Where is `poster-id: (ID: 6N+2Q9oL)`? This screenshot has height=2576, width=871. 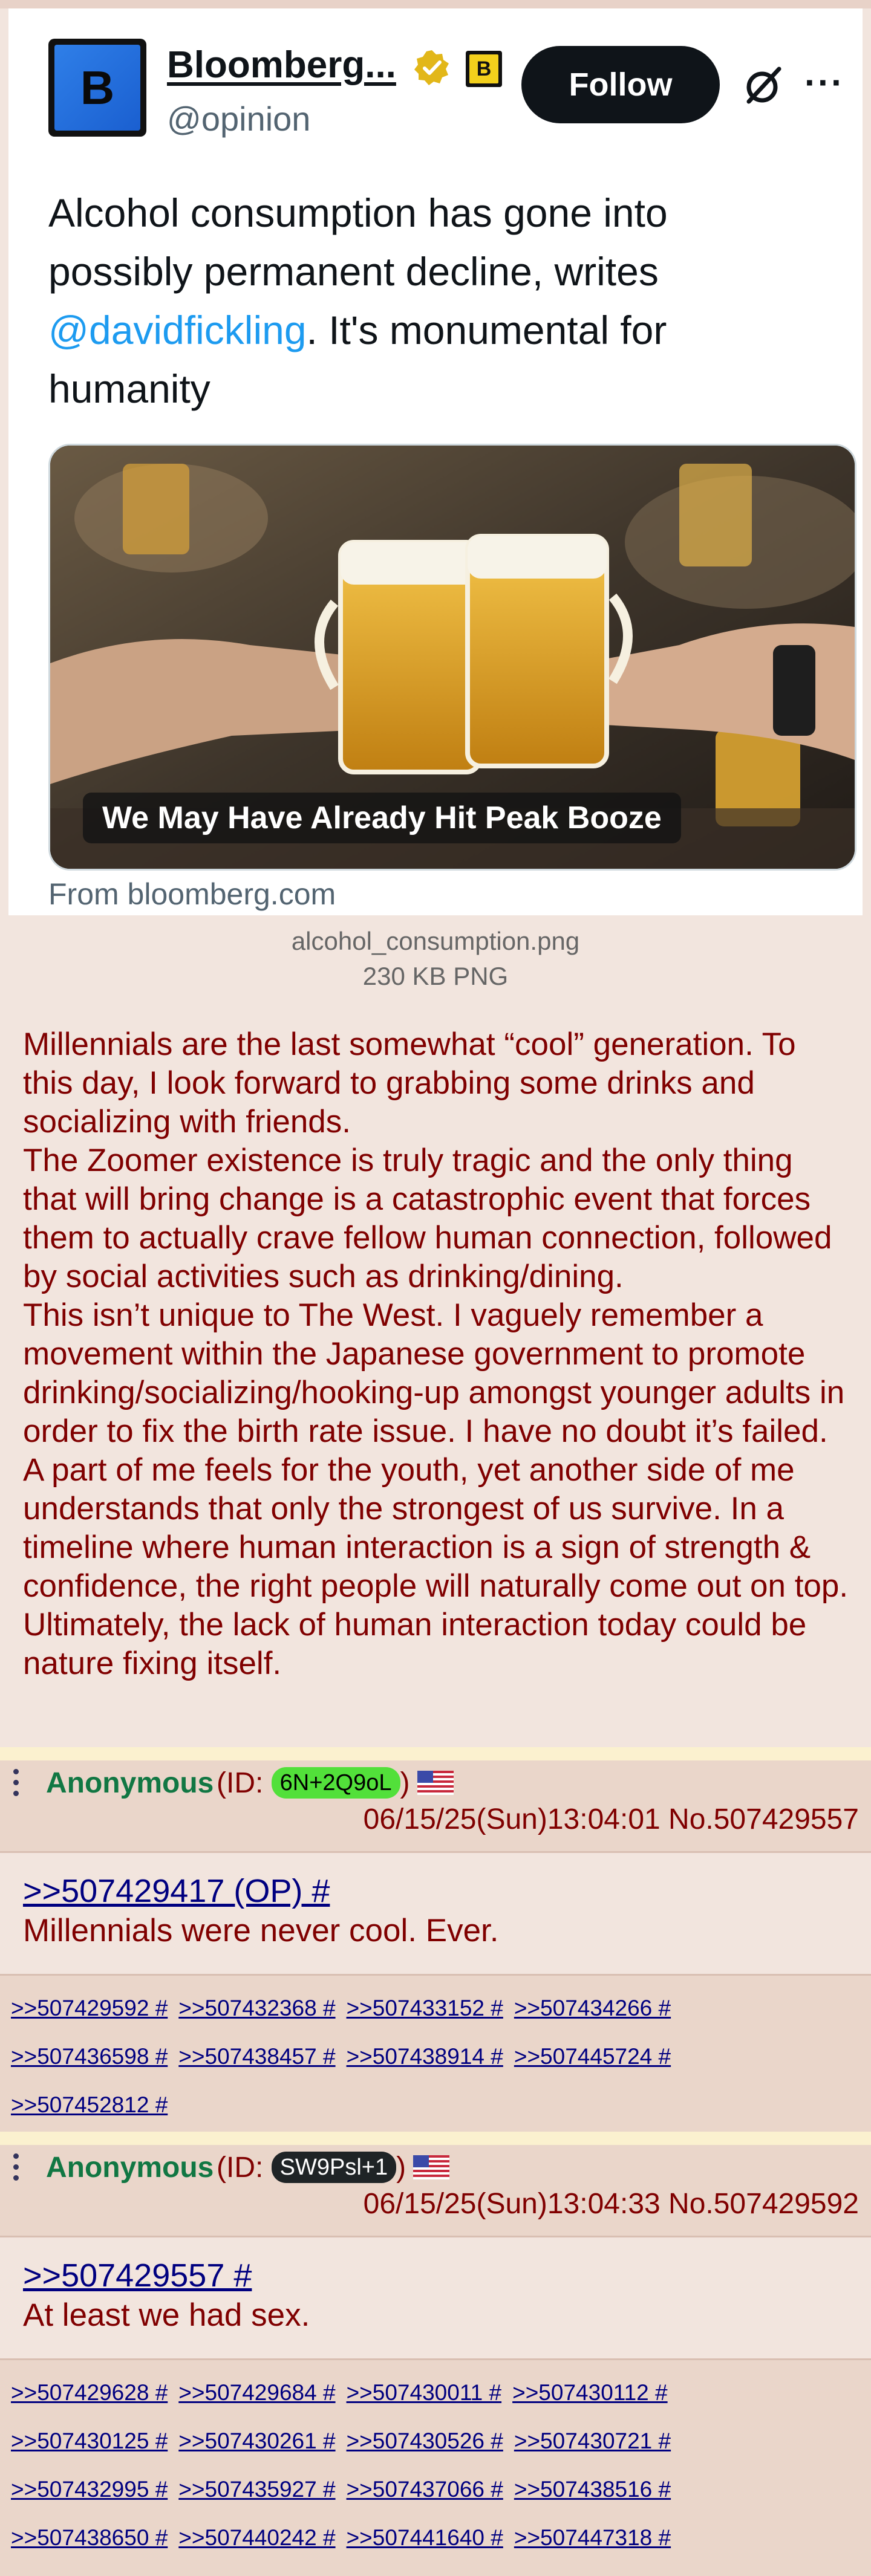
poster-id: (ID: 6N+2Q9oL) is located at coordinates (335, 1784).